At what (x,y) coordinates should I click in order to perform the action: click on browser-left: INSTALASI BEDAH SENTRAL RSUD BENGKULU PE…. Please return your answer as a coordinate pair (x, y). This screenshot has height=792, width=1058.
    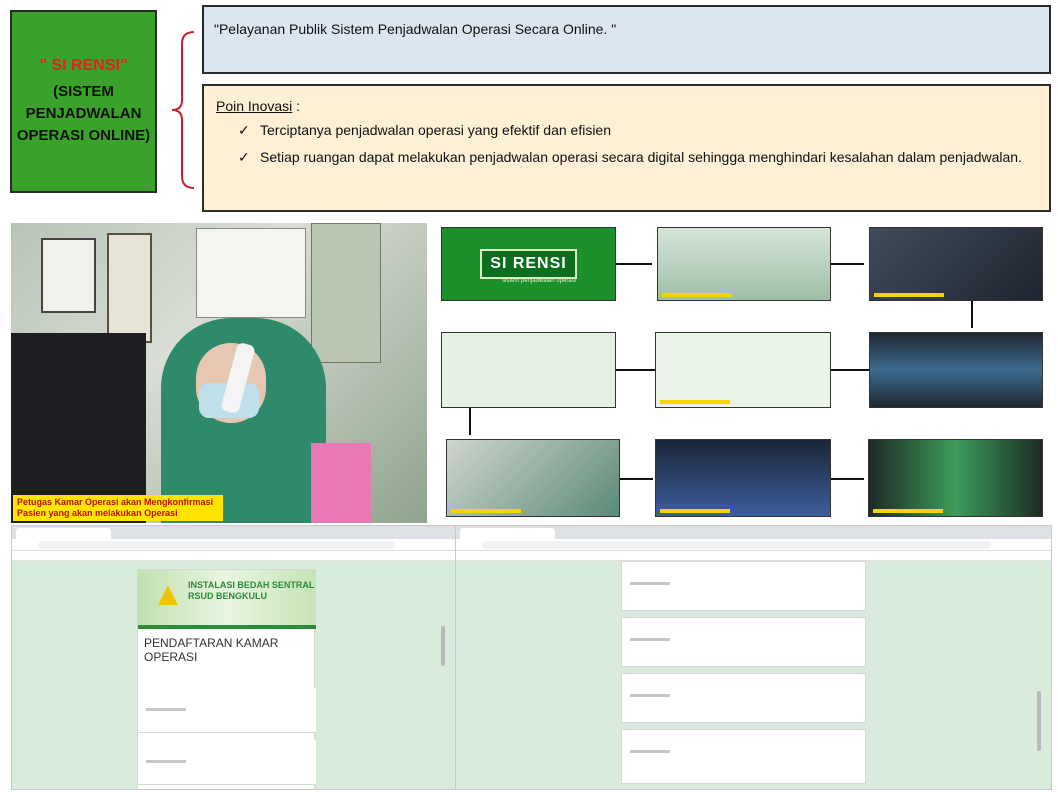
    Looking at the image, I should click on (233, 657).